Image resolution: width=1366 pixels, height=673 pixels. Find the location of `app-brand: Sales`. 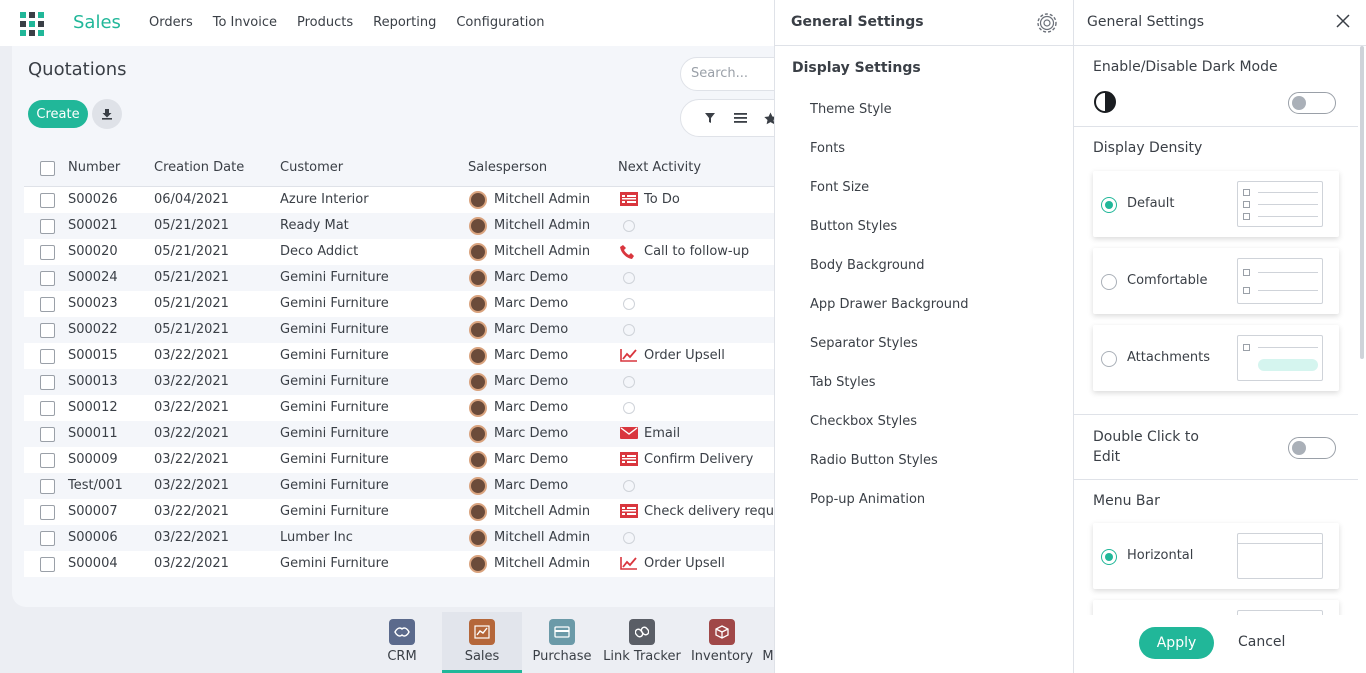

app-brand: Sales is located at coordinates (97, 22).